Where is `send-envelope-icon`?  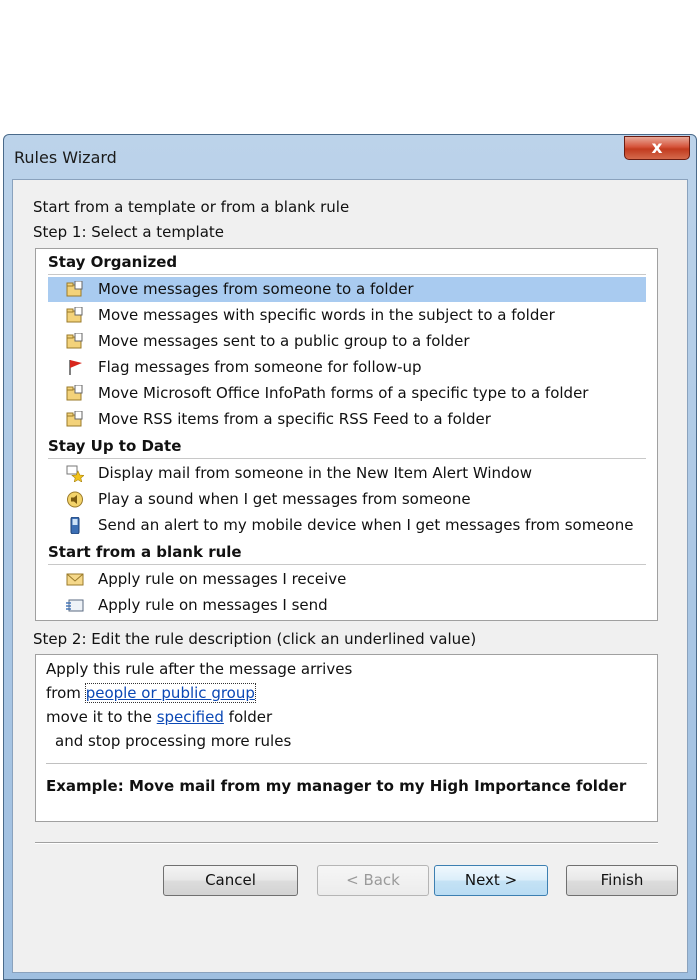
send-envelope-icon is located at coordinates (75, 605).